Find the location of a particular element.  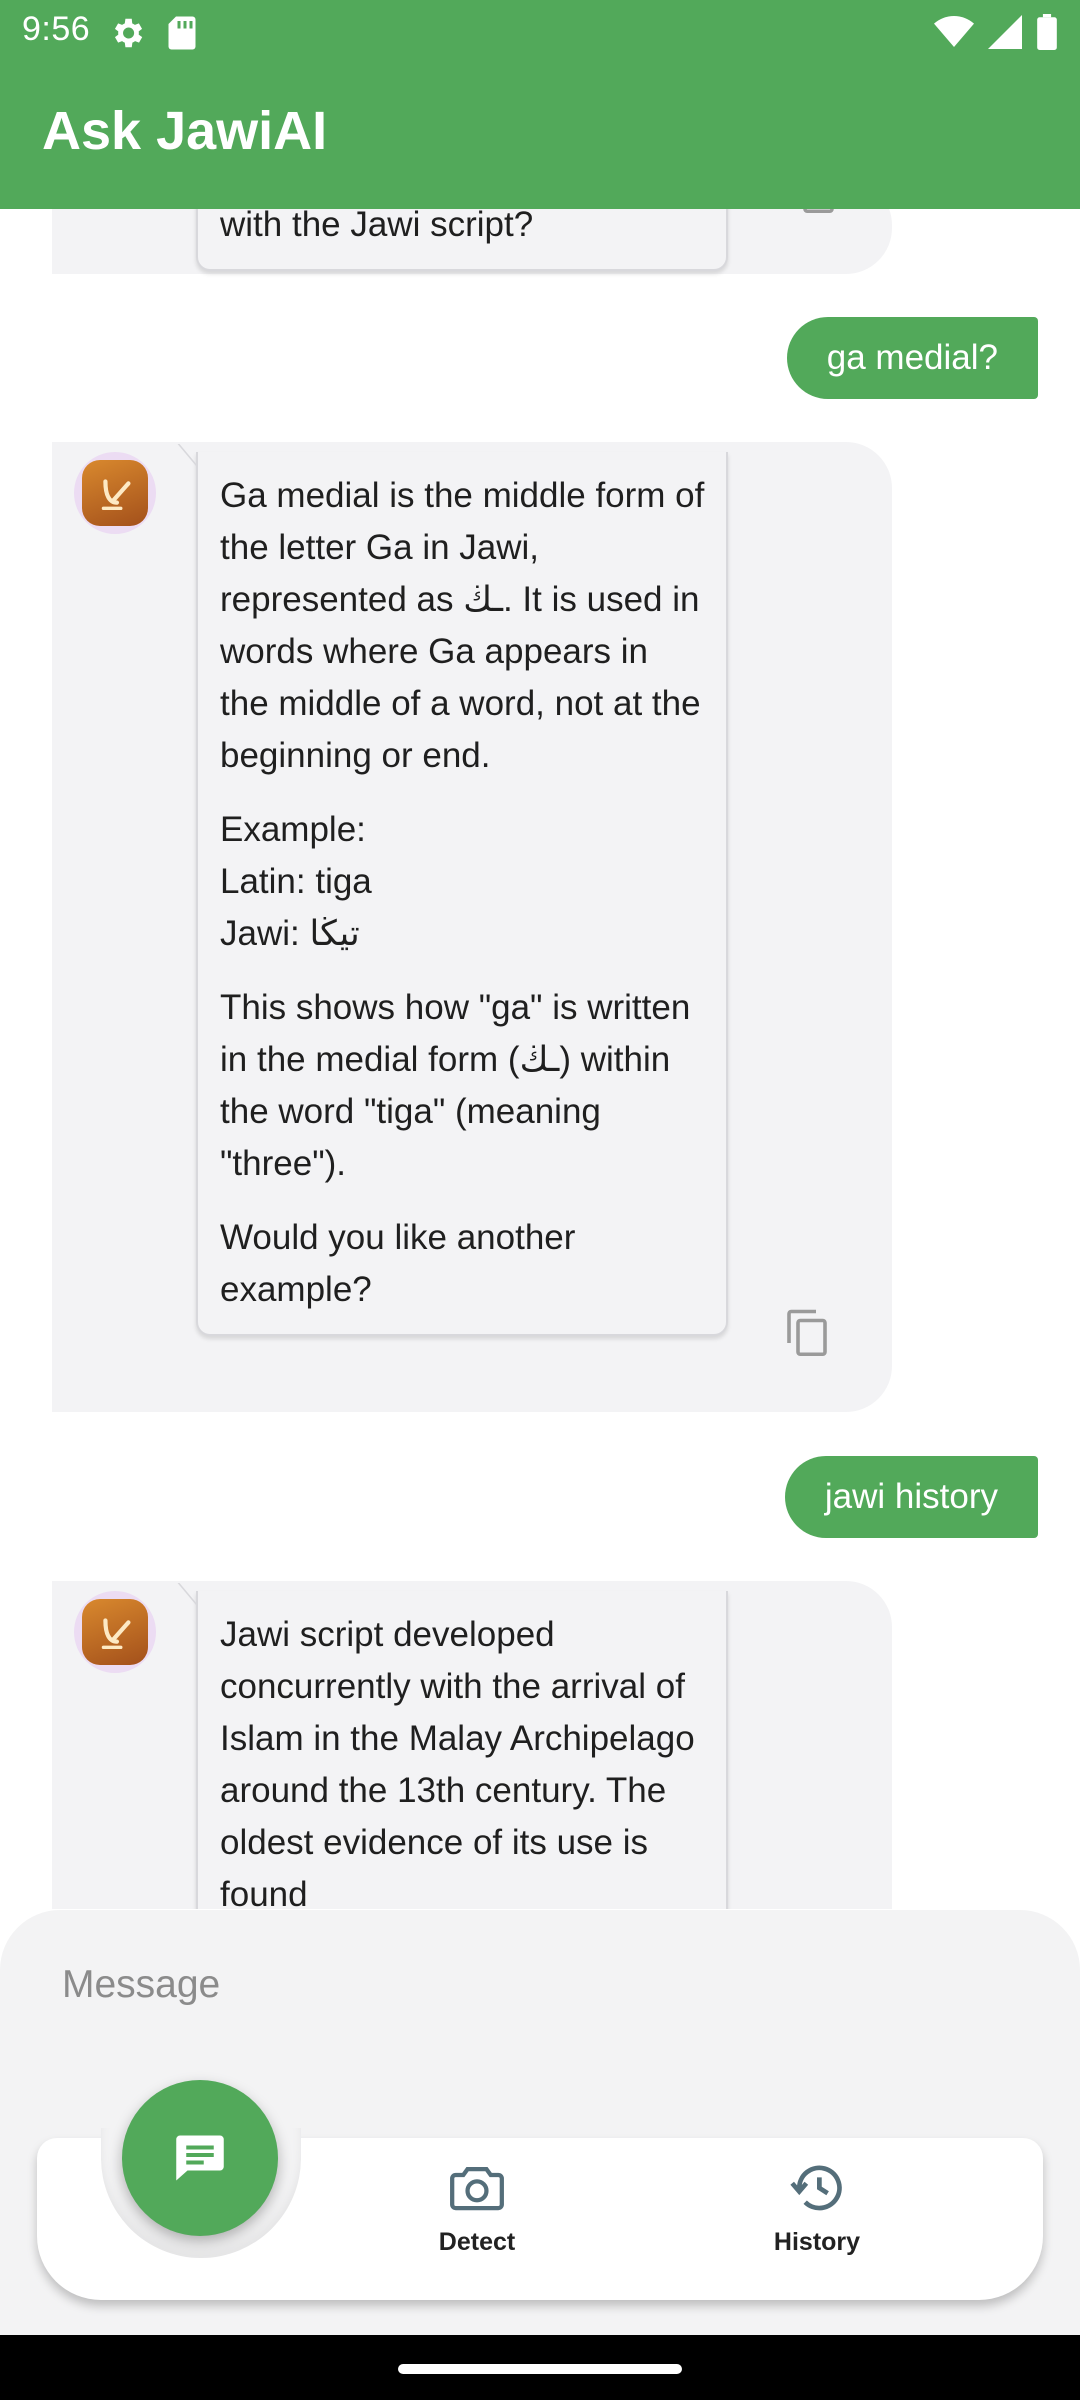

message-line: Latin: tiga is located at coordinates (296, 881).